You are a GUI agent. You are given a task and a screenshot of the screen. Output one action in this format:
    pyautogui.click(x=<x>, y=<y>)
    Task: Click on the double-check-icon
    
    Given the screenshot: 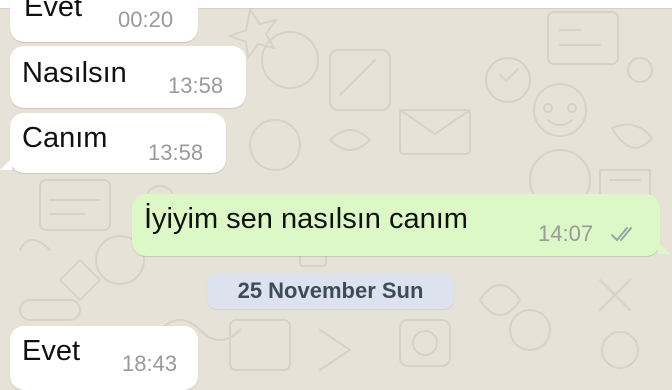 What is the action you would take?
    pyautogui.click(x=621, y=234)
    